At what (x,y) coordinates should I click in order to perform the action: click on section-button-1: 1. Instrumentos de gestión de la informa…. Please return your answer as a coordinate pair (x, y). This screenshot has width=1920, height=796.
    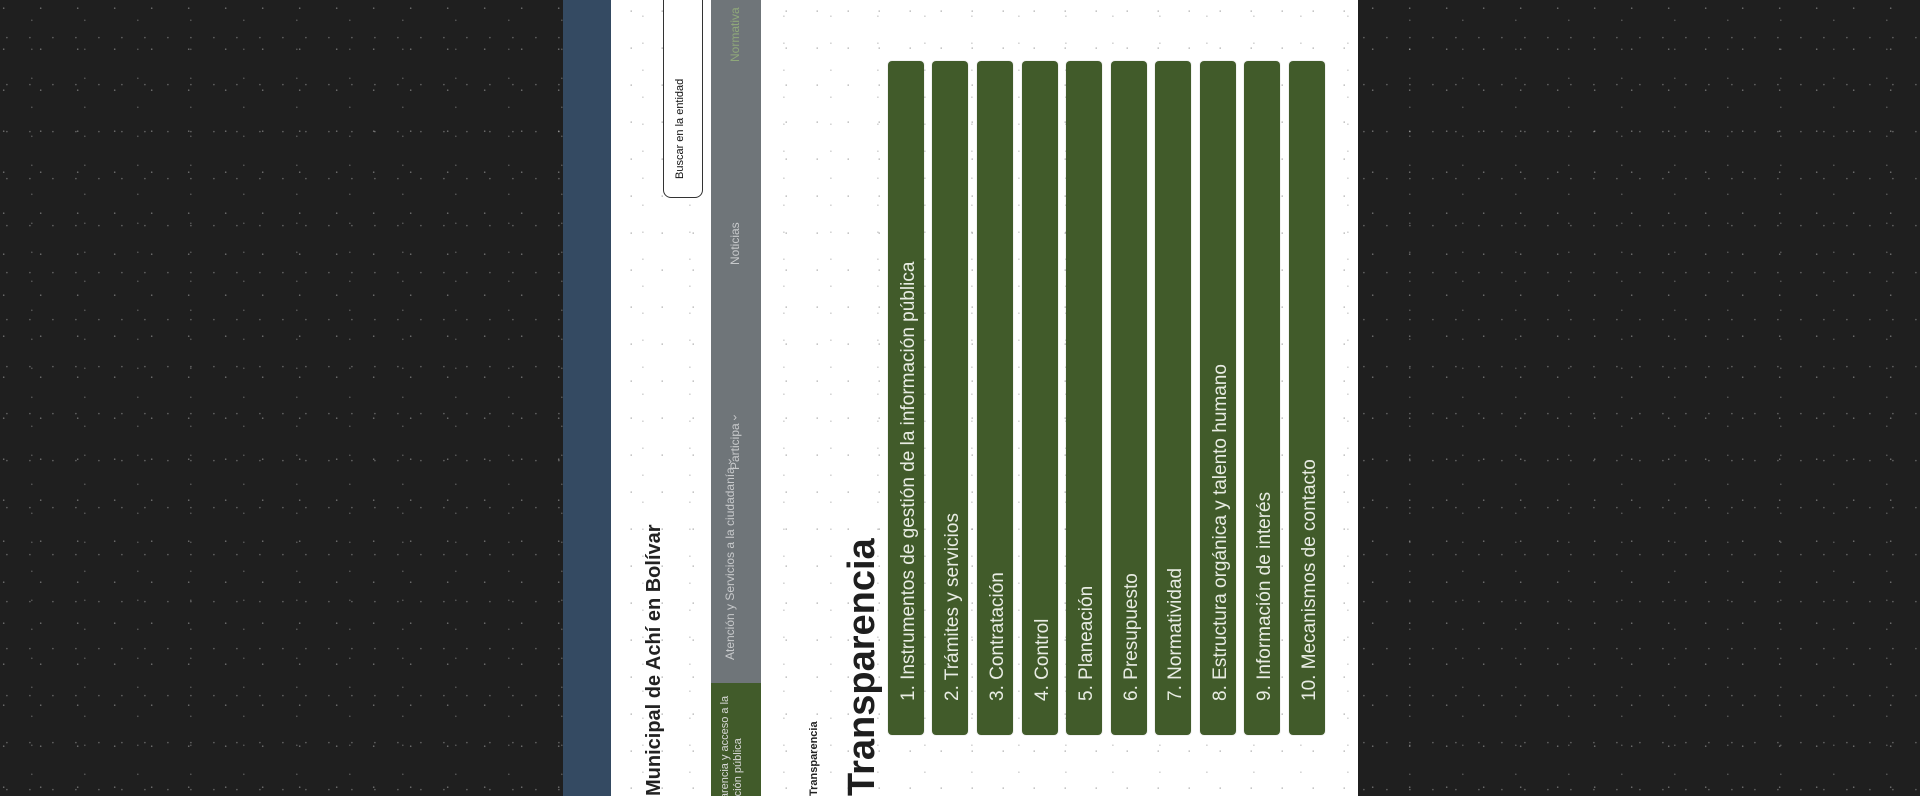
    Looking at the image, I should click on (906, 398).